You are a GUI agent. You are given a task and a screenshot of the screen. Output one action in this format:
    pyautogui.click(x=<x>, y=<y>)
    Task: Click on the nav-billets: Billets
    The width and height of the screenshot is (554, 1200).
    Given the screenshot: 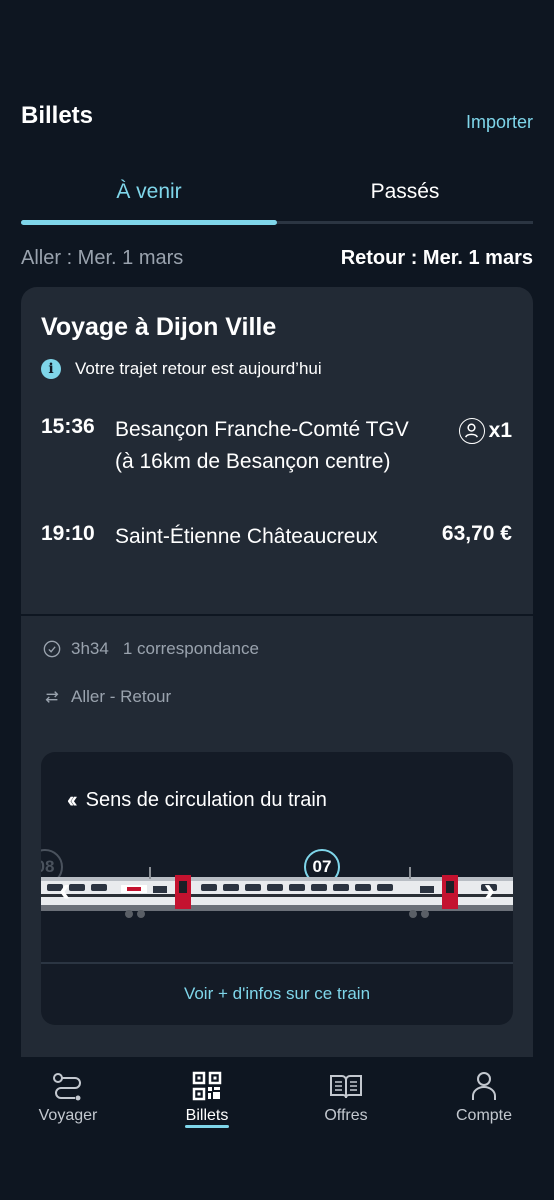 What is the action you would take?
    pyautogui.click(x=207, y=1097)
    